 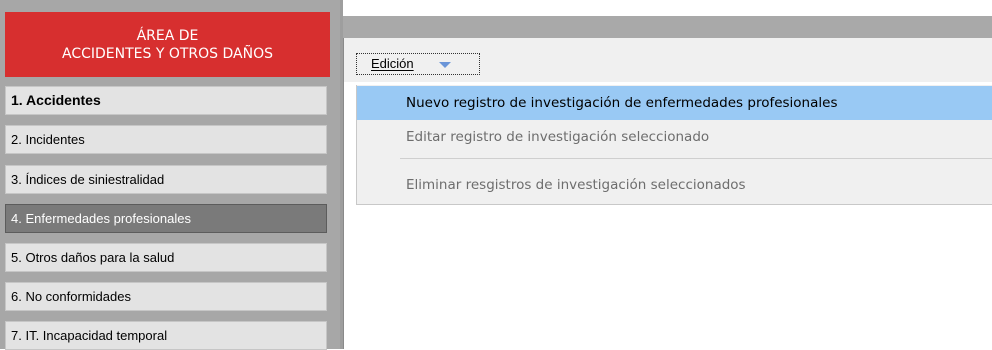 What do you see at coordinates (392, 63) in the screenshot?
I see `edit-menu-label: Edición` at bounding box center [392, 63].